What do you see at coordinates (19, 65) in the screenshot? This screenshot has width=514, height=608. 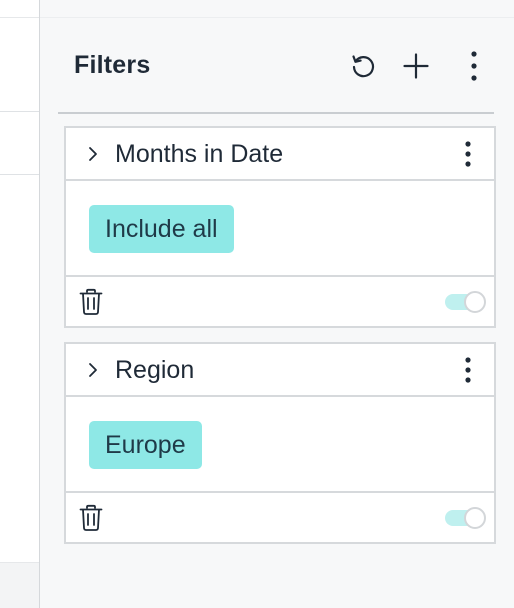 I see `workspace-toolbar` at bounding box center [19, 65].